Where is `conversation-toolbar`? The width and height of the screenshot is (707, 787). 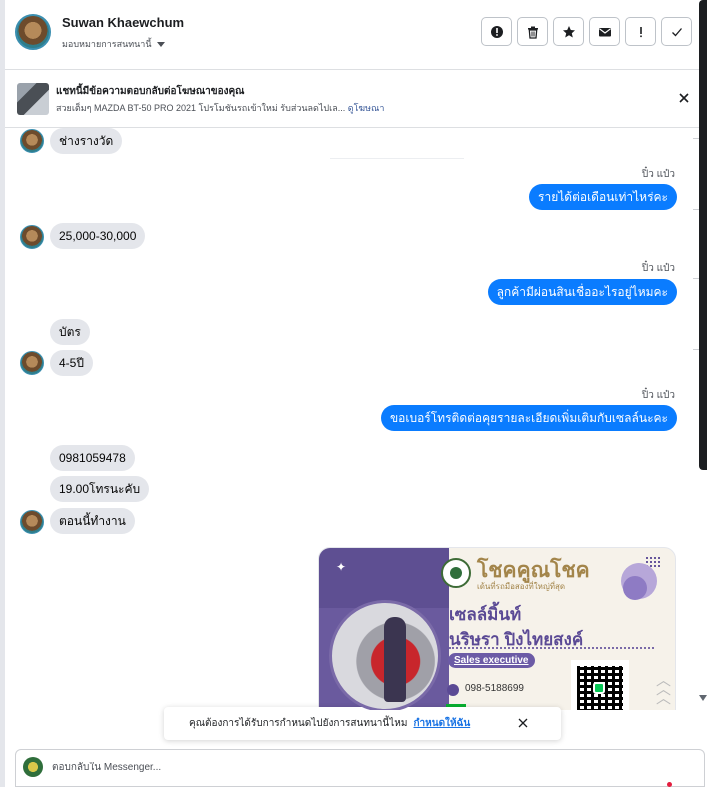
conversation-toolbar is located at coordinates (586, 31).